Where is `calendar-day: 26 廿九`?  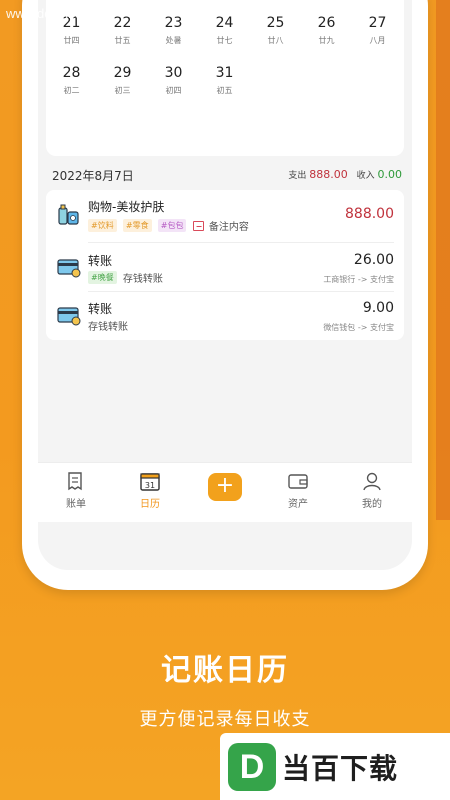
calendar-day: 26 廿九 is located at coordinates (326, 31).